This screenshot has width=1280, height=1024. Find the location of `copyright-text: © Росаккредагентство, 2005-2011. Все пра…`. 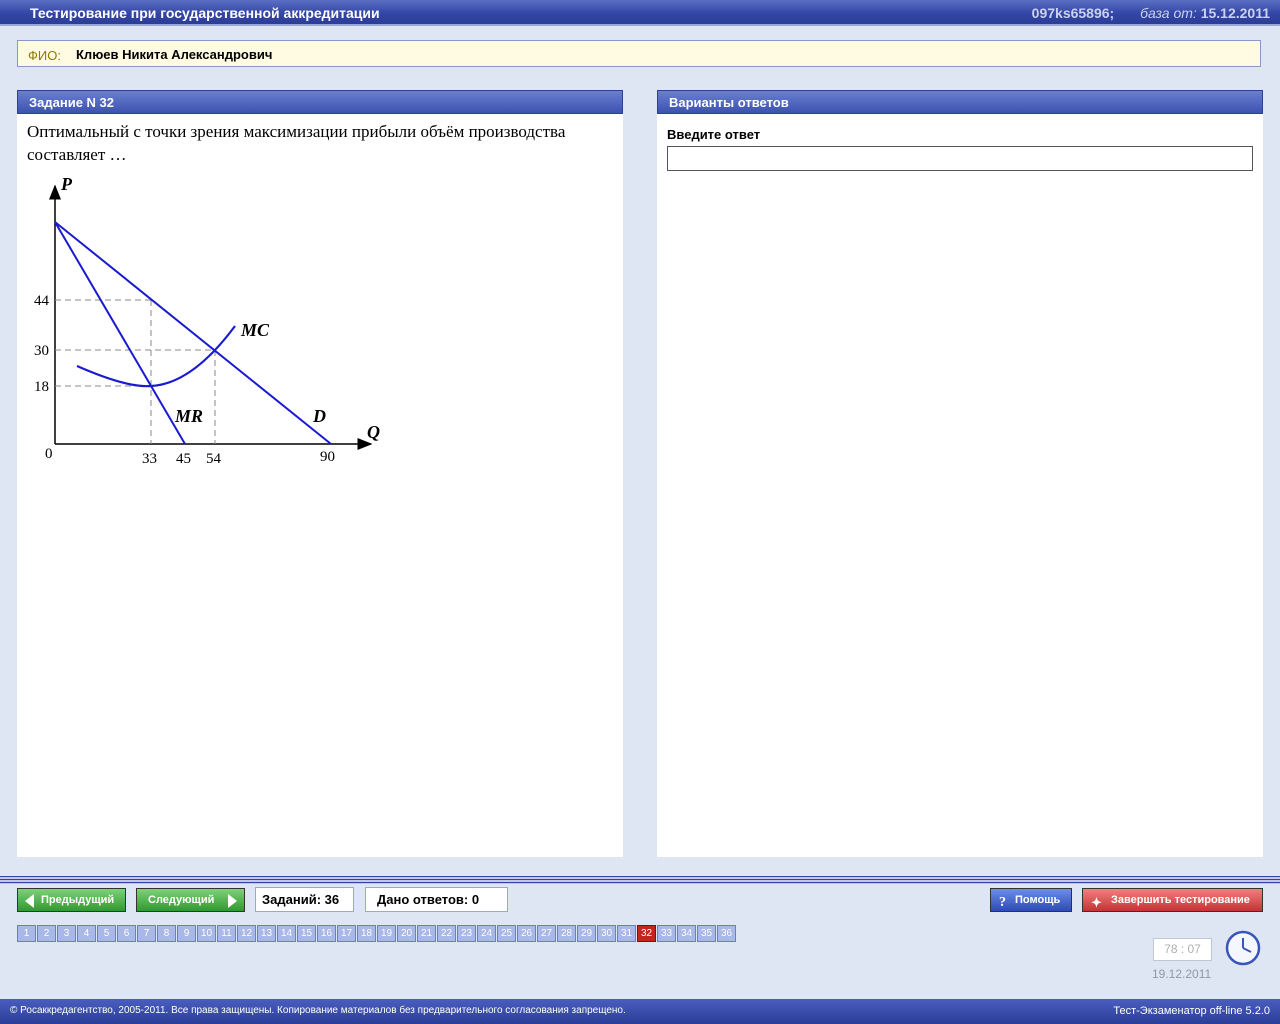

copyright-text: © Росаккредагентство, 2005-2011. Все пра… is located at coordinates (318, 1010).